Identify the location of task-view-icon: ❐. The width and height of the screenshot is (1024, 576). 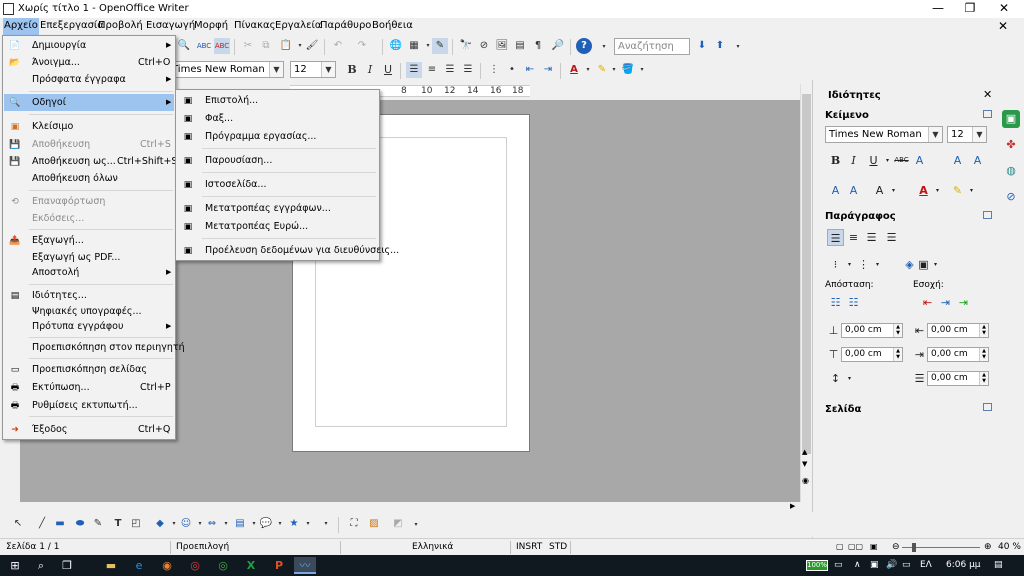
(67, 565).